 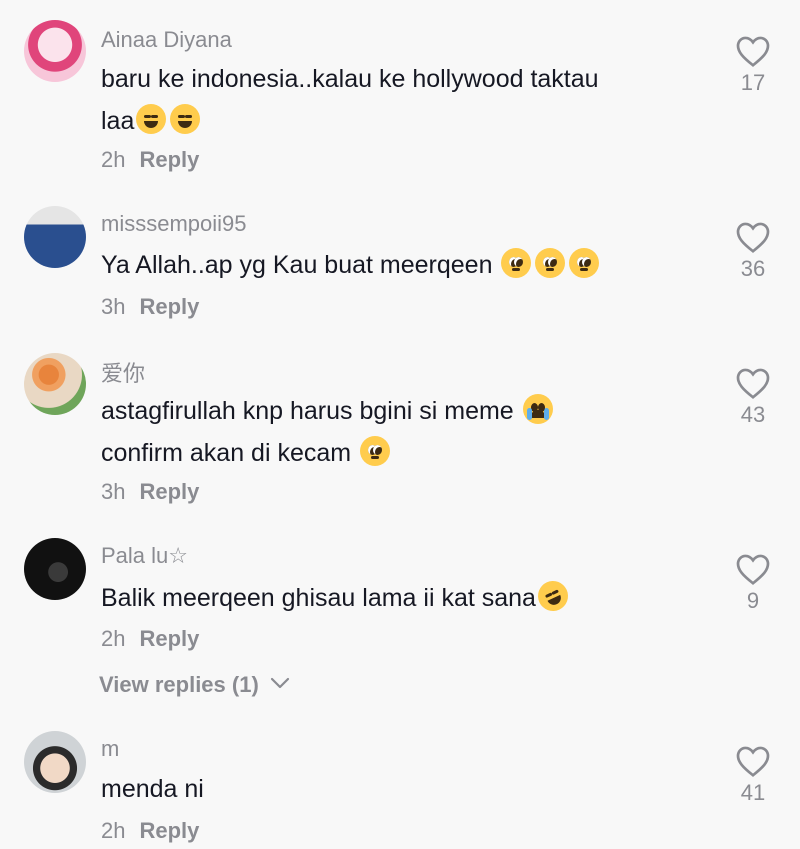 I want to click on chevron-down-icon, so click(x=280, y=683).